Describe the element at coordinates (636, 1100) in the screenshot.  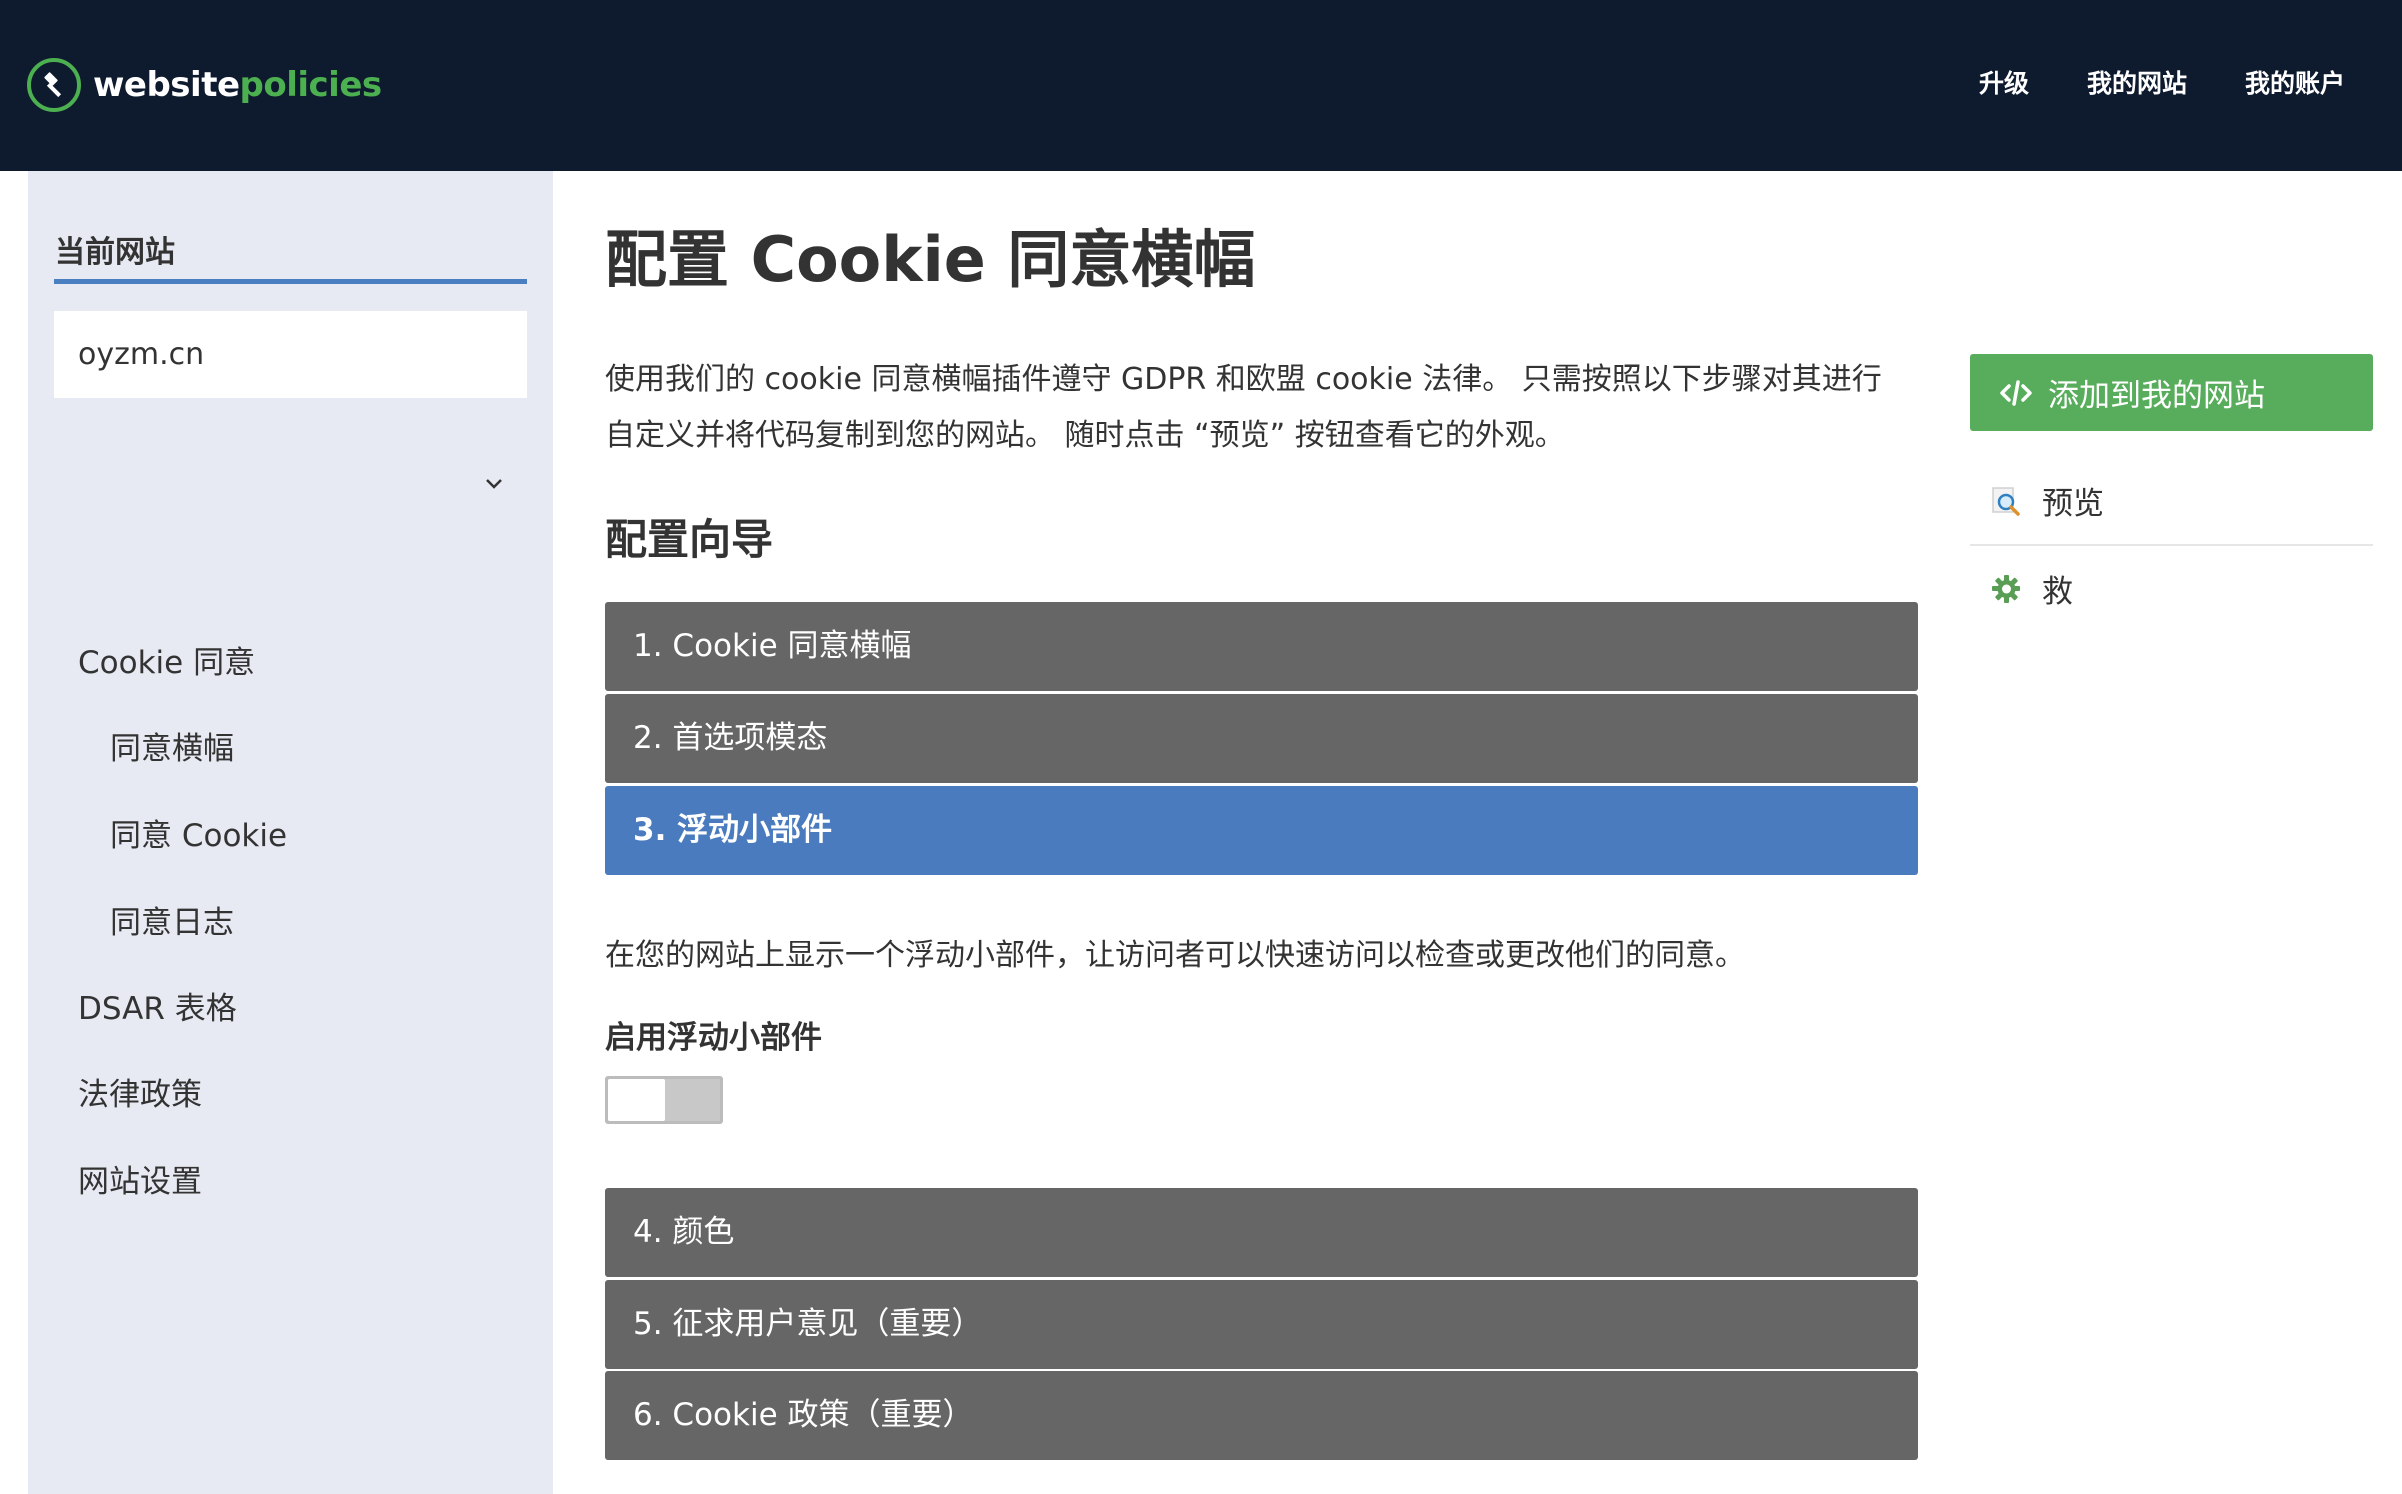
I see `toggle-knob` at that location.